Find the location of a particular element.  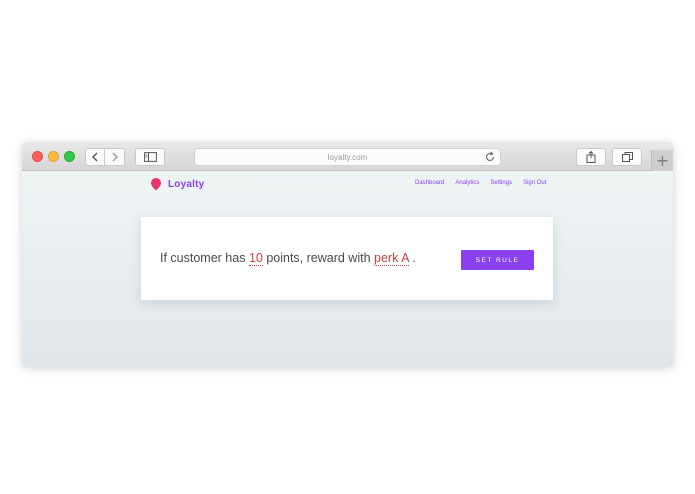

brand-name: Loyalty is located at coordinates (186, 184).